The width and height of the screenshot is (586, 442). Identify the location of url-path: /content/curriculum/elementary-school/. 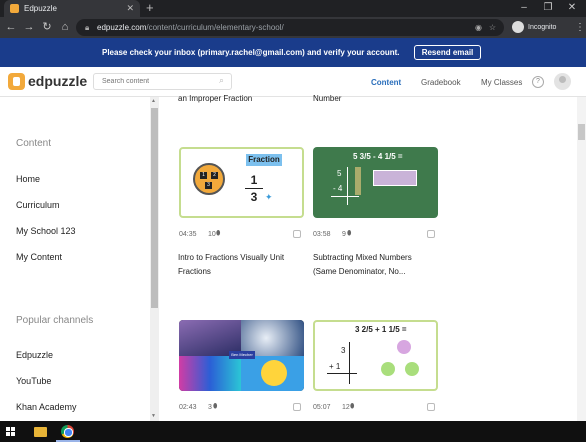
(215, 27).